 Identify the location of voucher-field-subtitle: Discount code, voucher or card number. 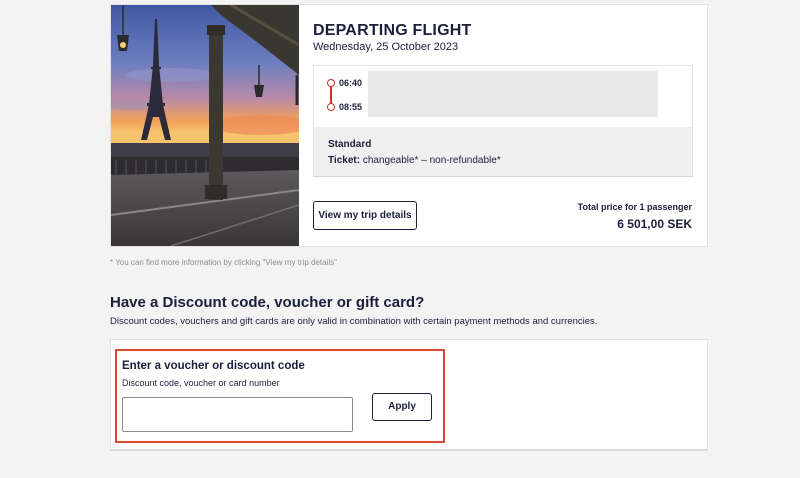
(201, 383).